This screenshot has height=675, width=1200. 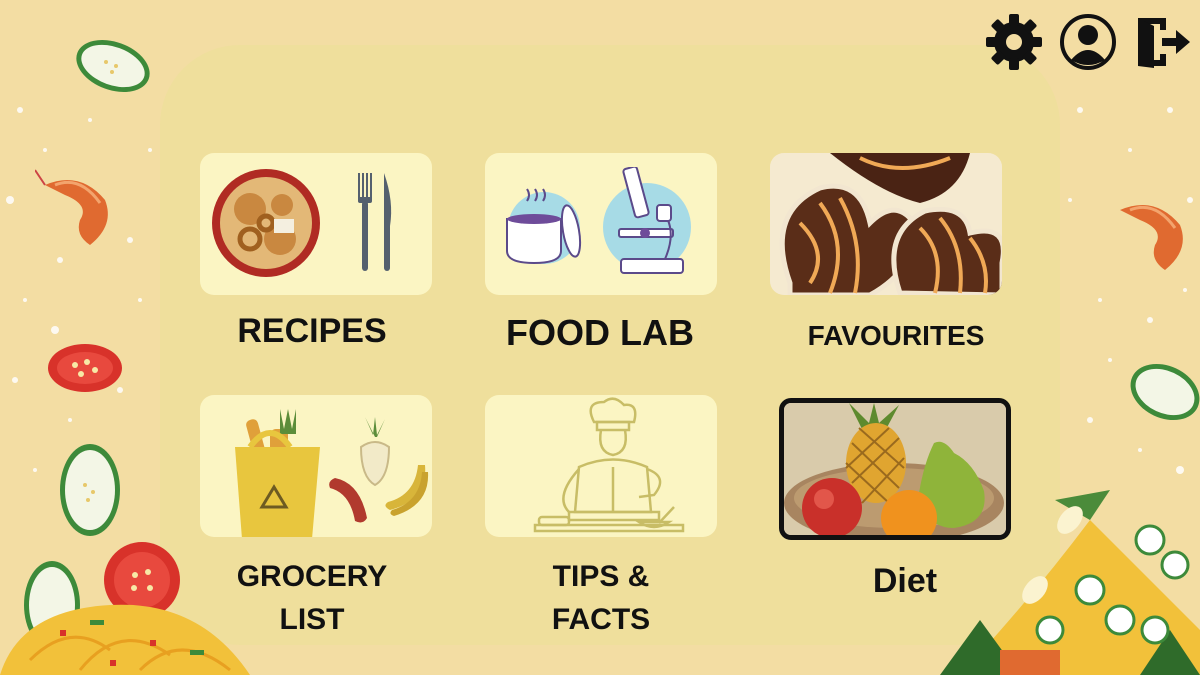 What do you see at coordinates (348, 500) in the screenshot?
I see `sausage-icon` at bounding box center [348, 500].